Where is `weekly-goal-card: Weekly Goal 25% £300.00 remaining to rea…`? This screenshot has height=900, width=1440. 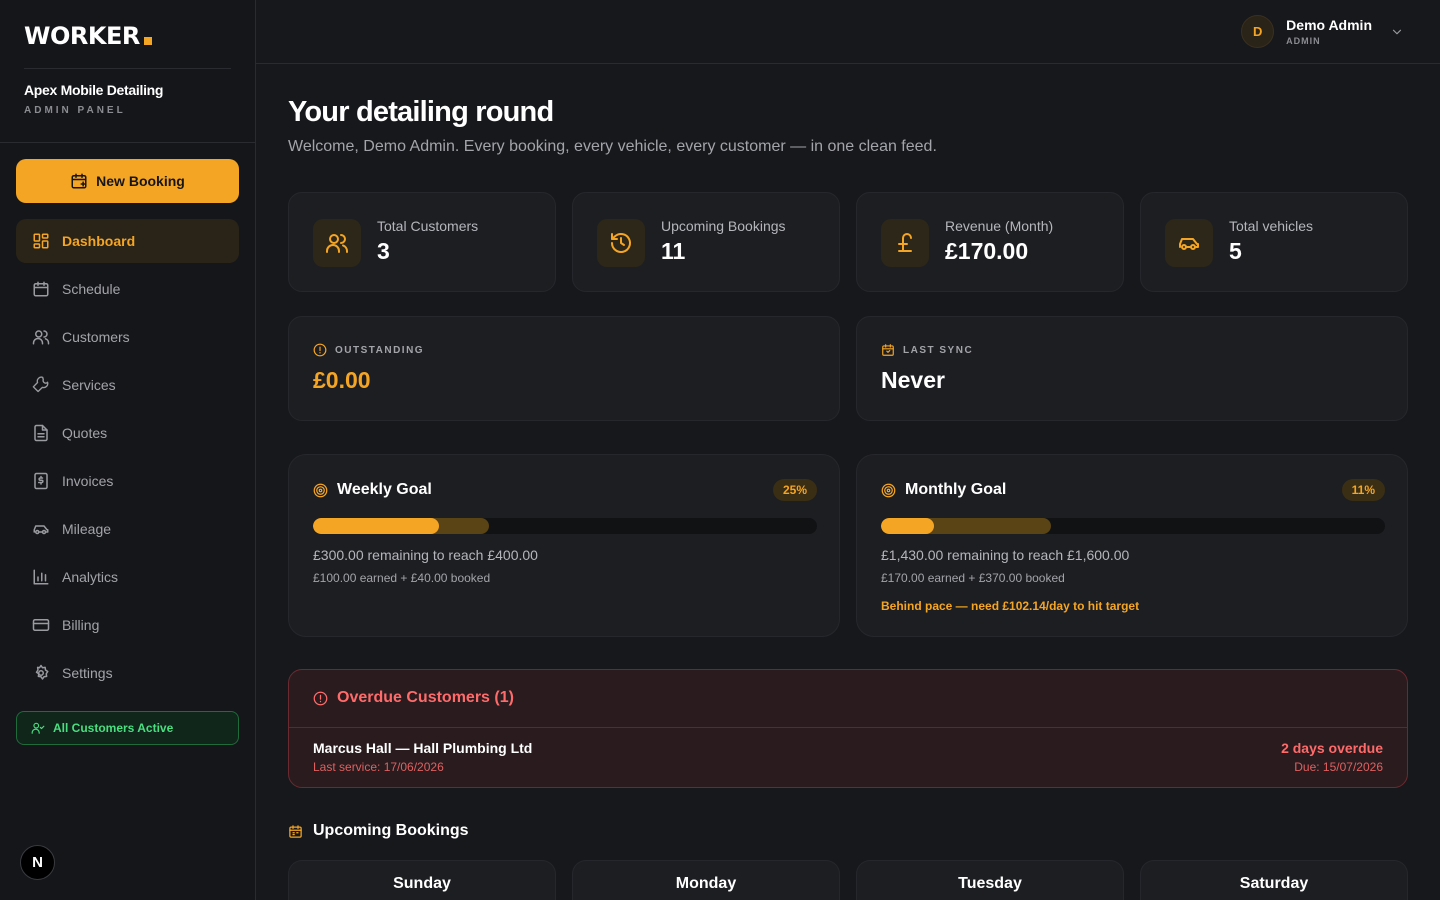 weekly-goal-card: Weekly Goal 25% £300.00 remaining to rea… is located at coordinates (564, 545).